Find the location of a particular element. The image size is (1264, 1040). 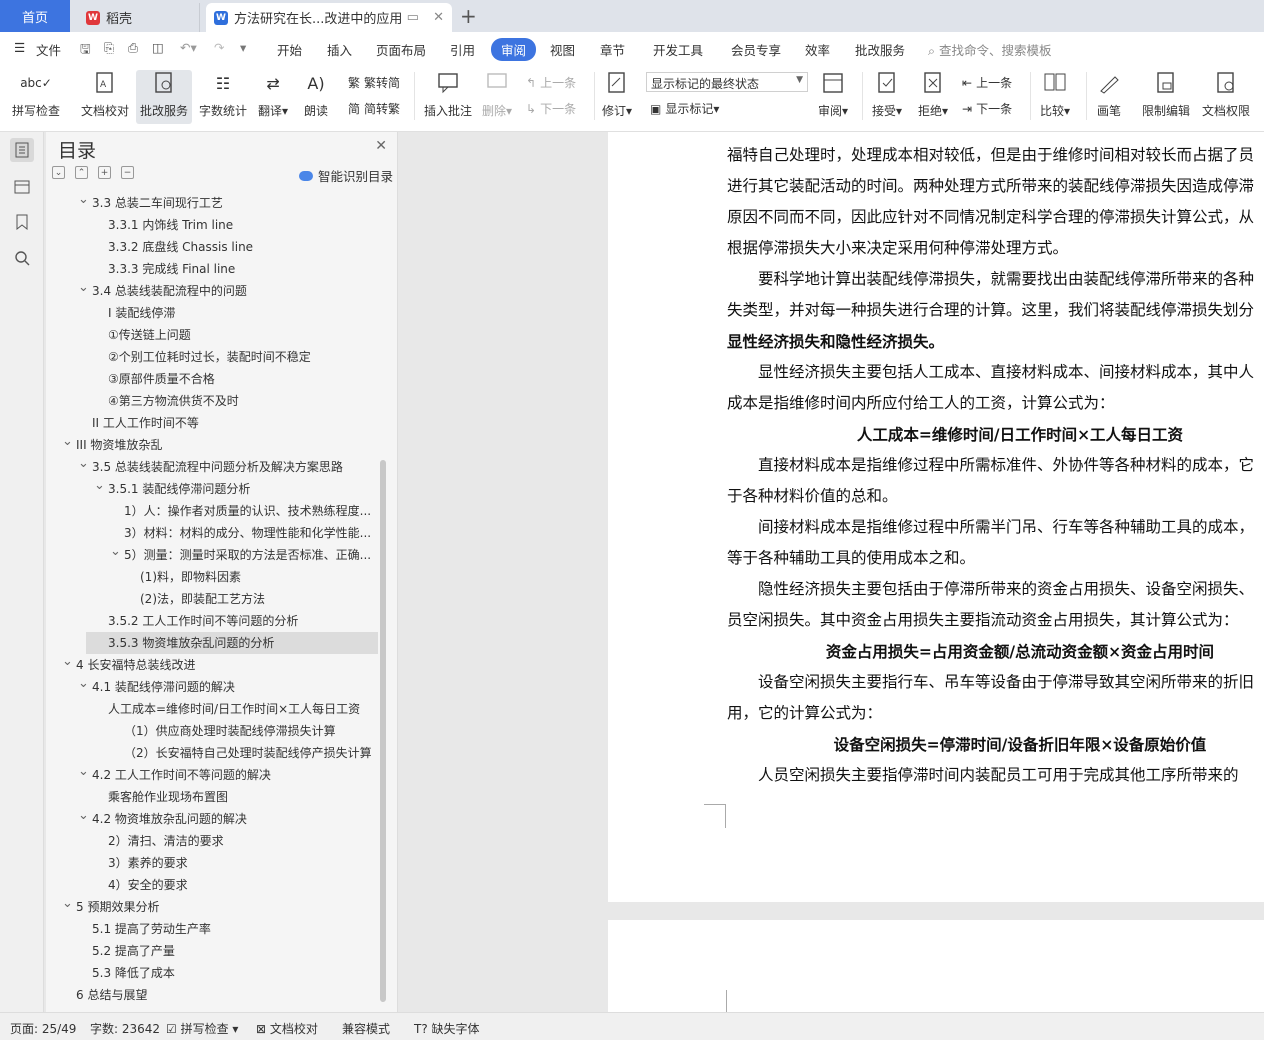

toc-item: II 工人工作时间不等 is located at coordinates (210, 423).